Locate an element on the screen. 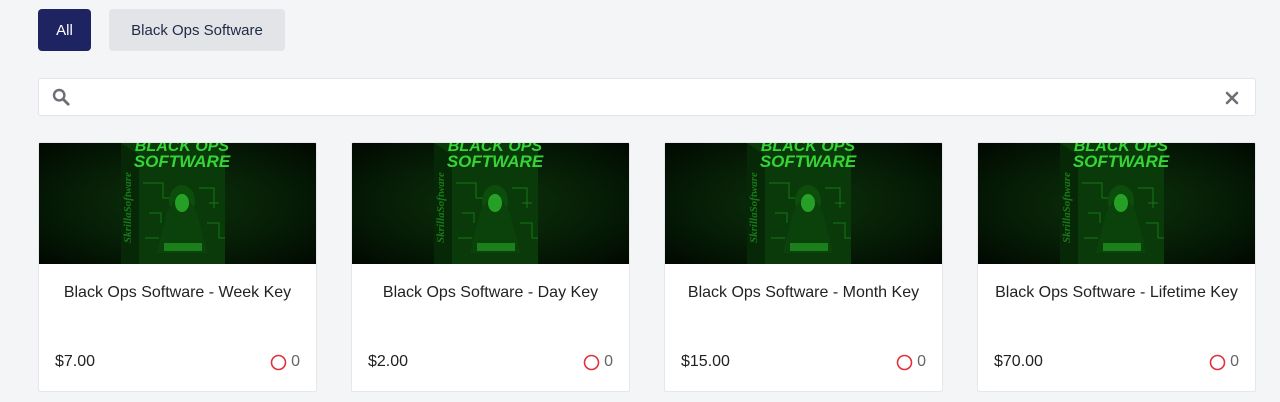 This screenshot has height=402, width=1280. category-filters: All Black Ops Software is located at coordinates (161, 30).